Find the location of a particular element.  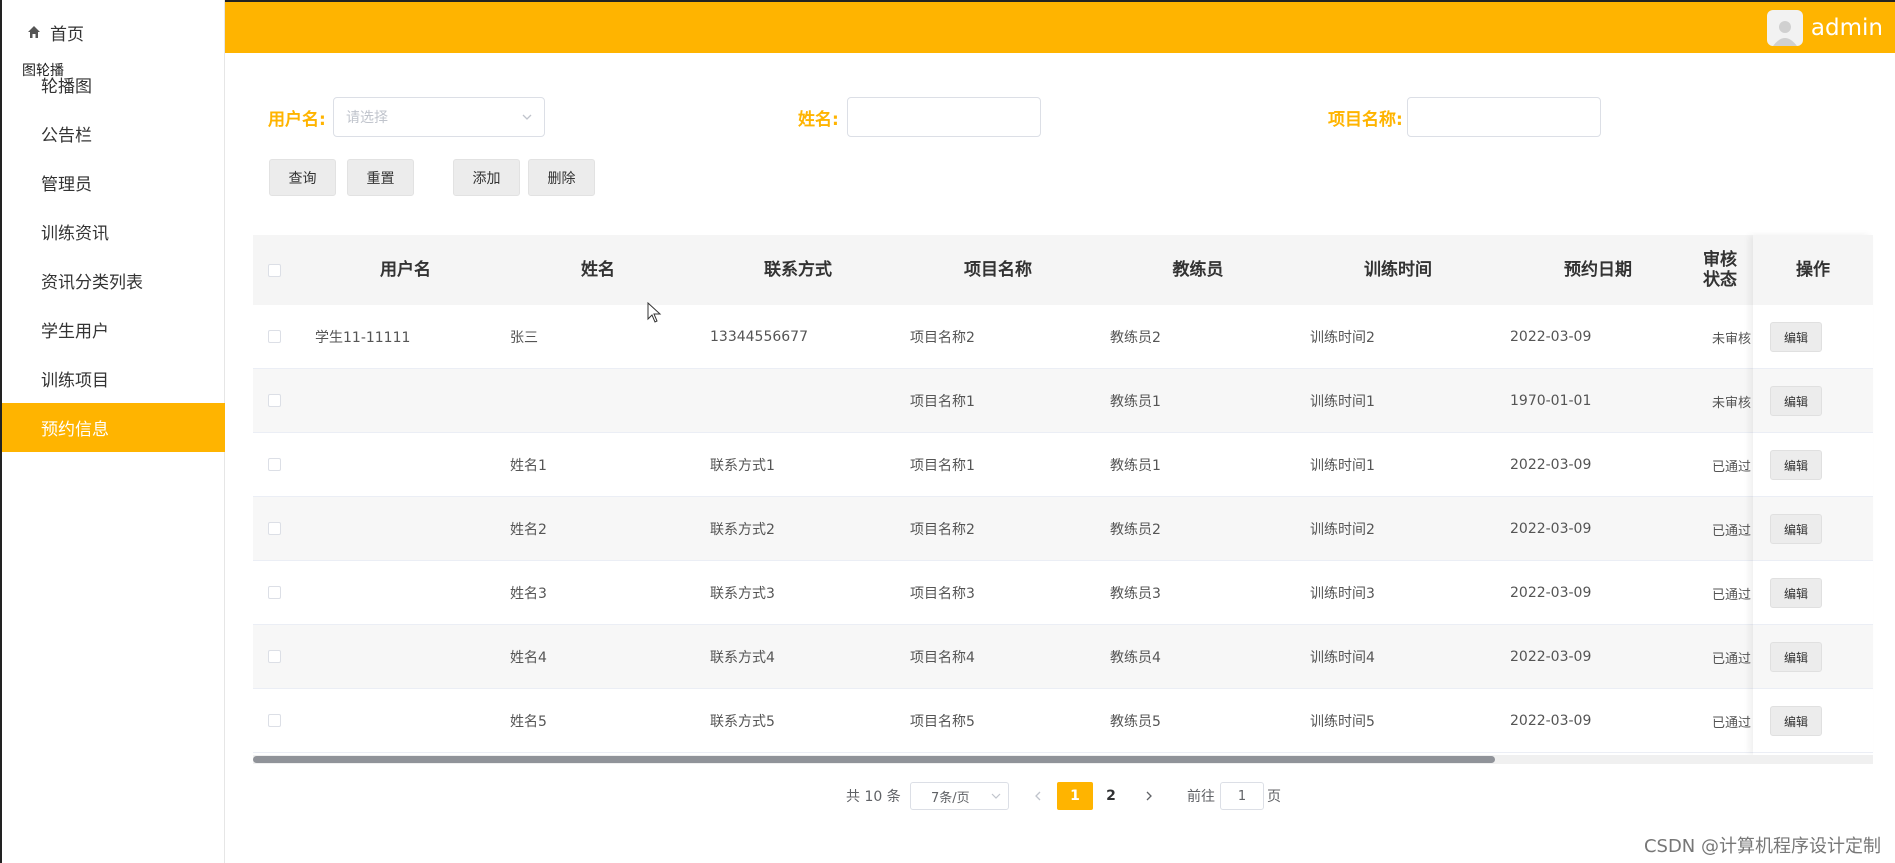

user-menu: admin is located at coordinates (1824, 28).